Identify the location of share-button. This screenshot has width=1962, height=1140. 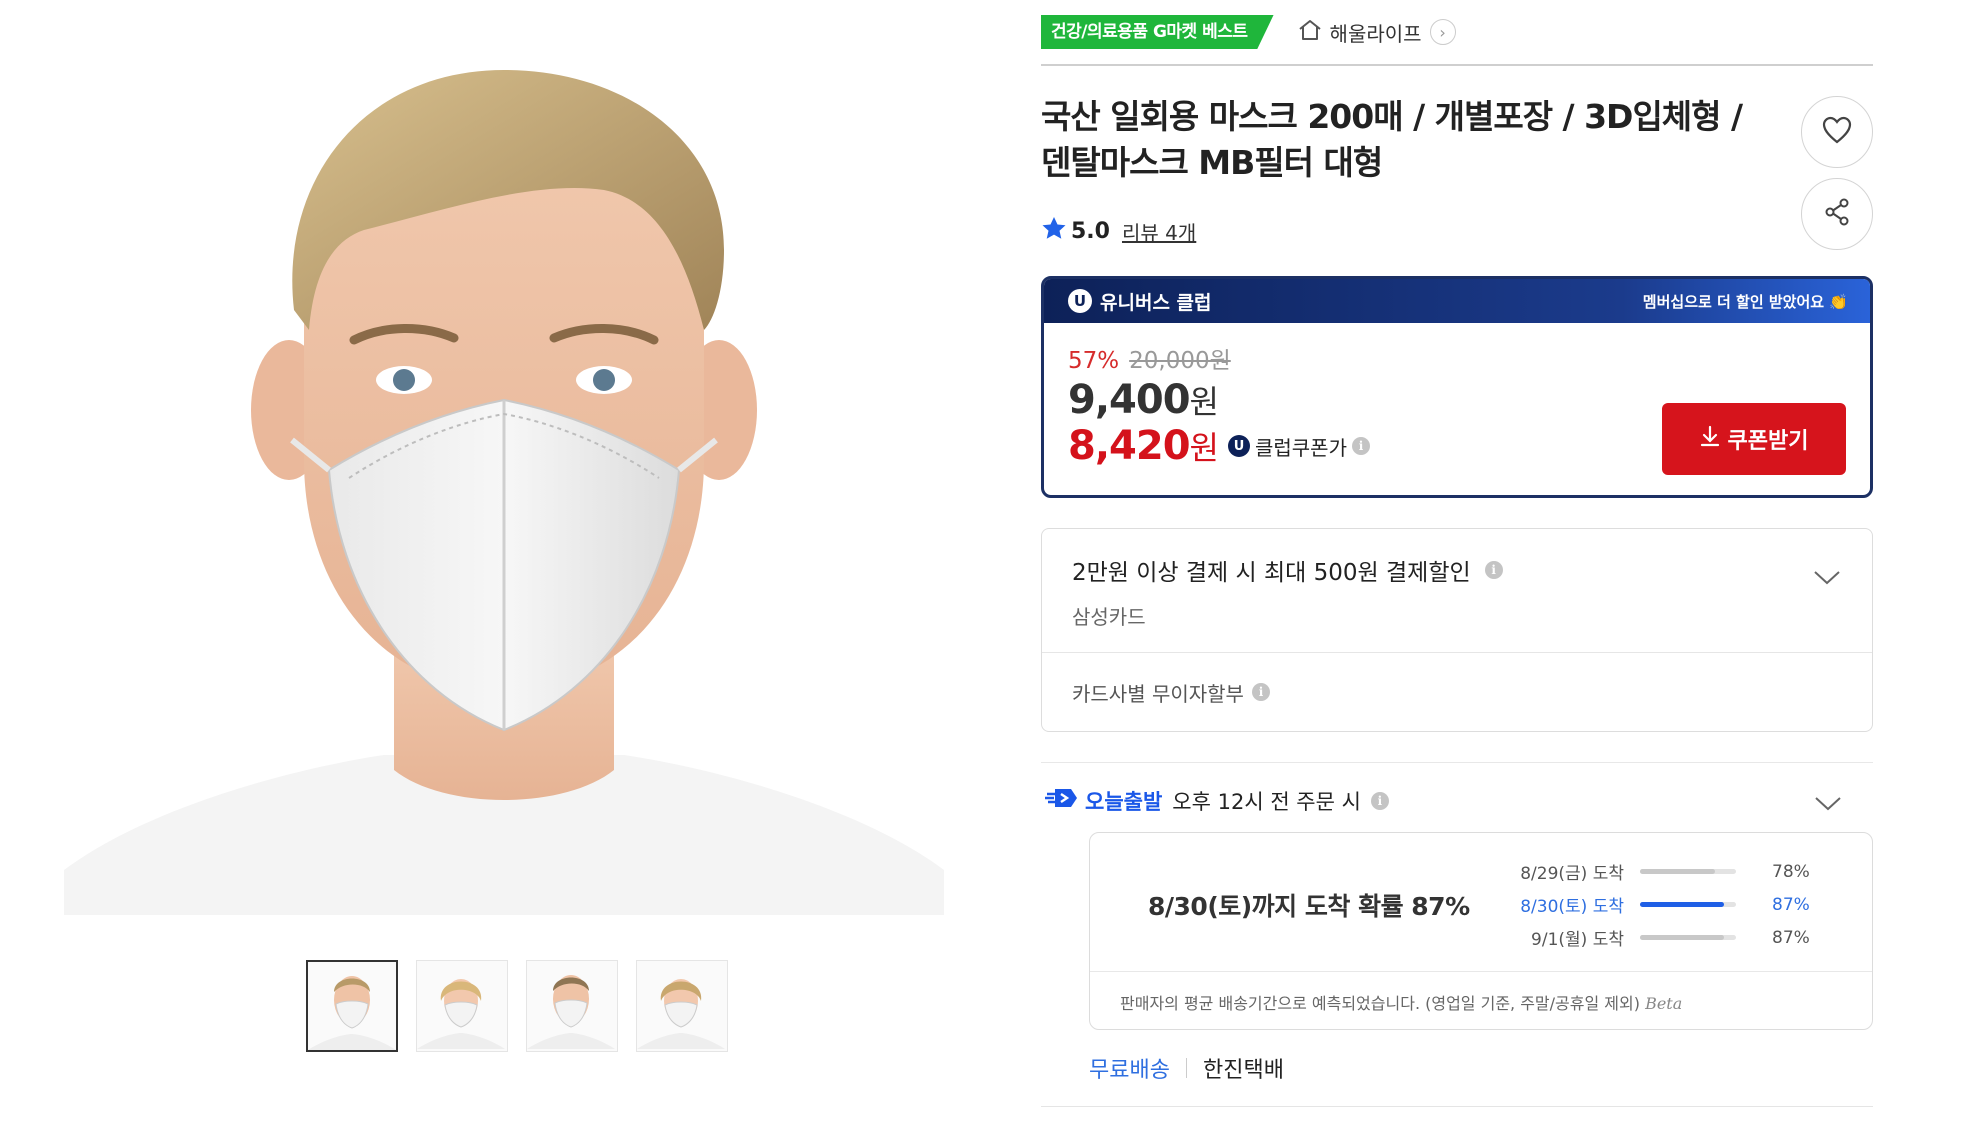
(1837, 214).